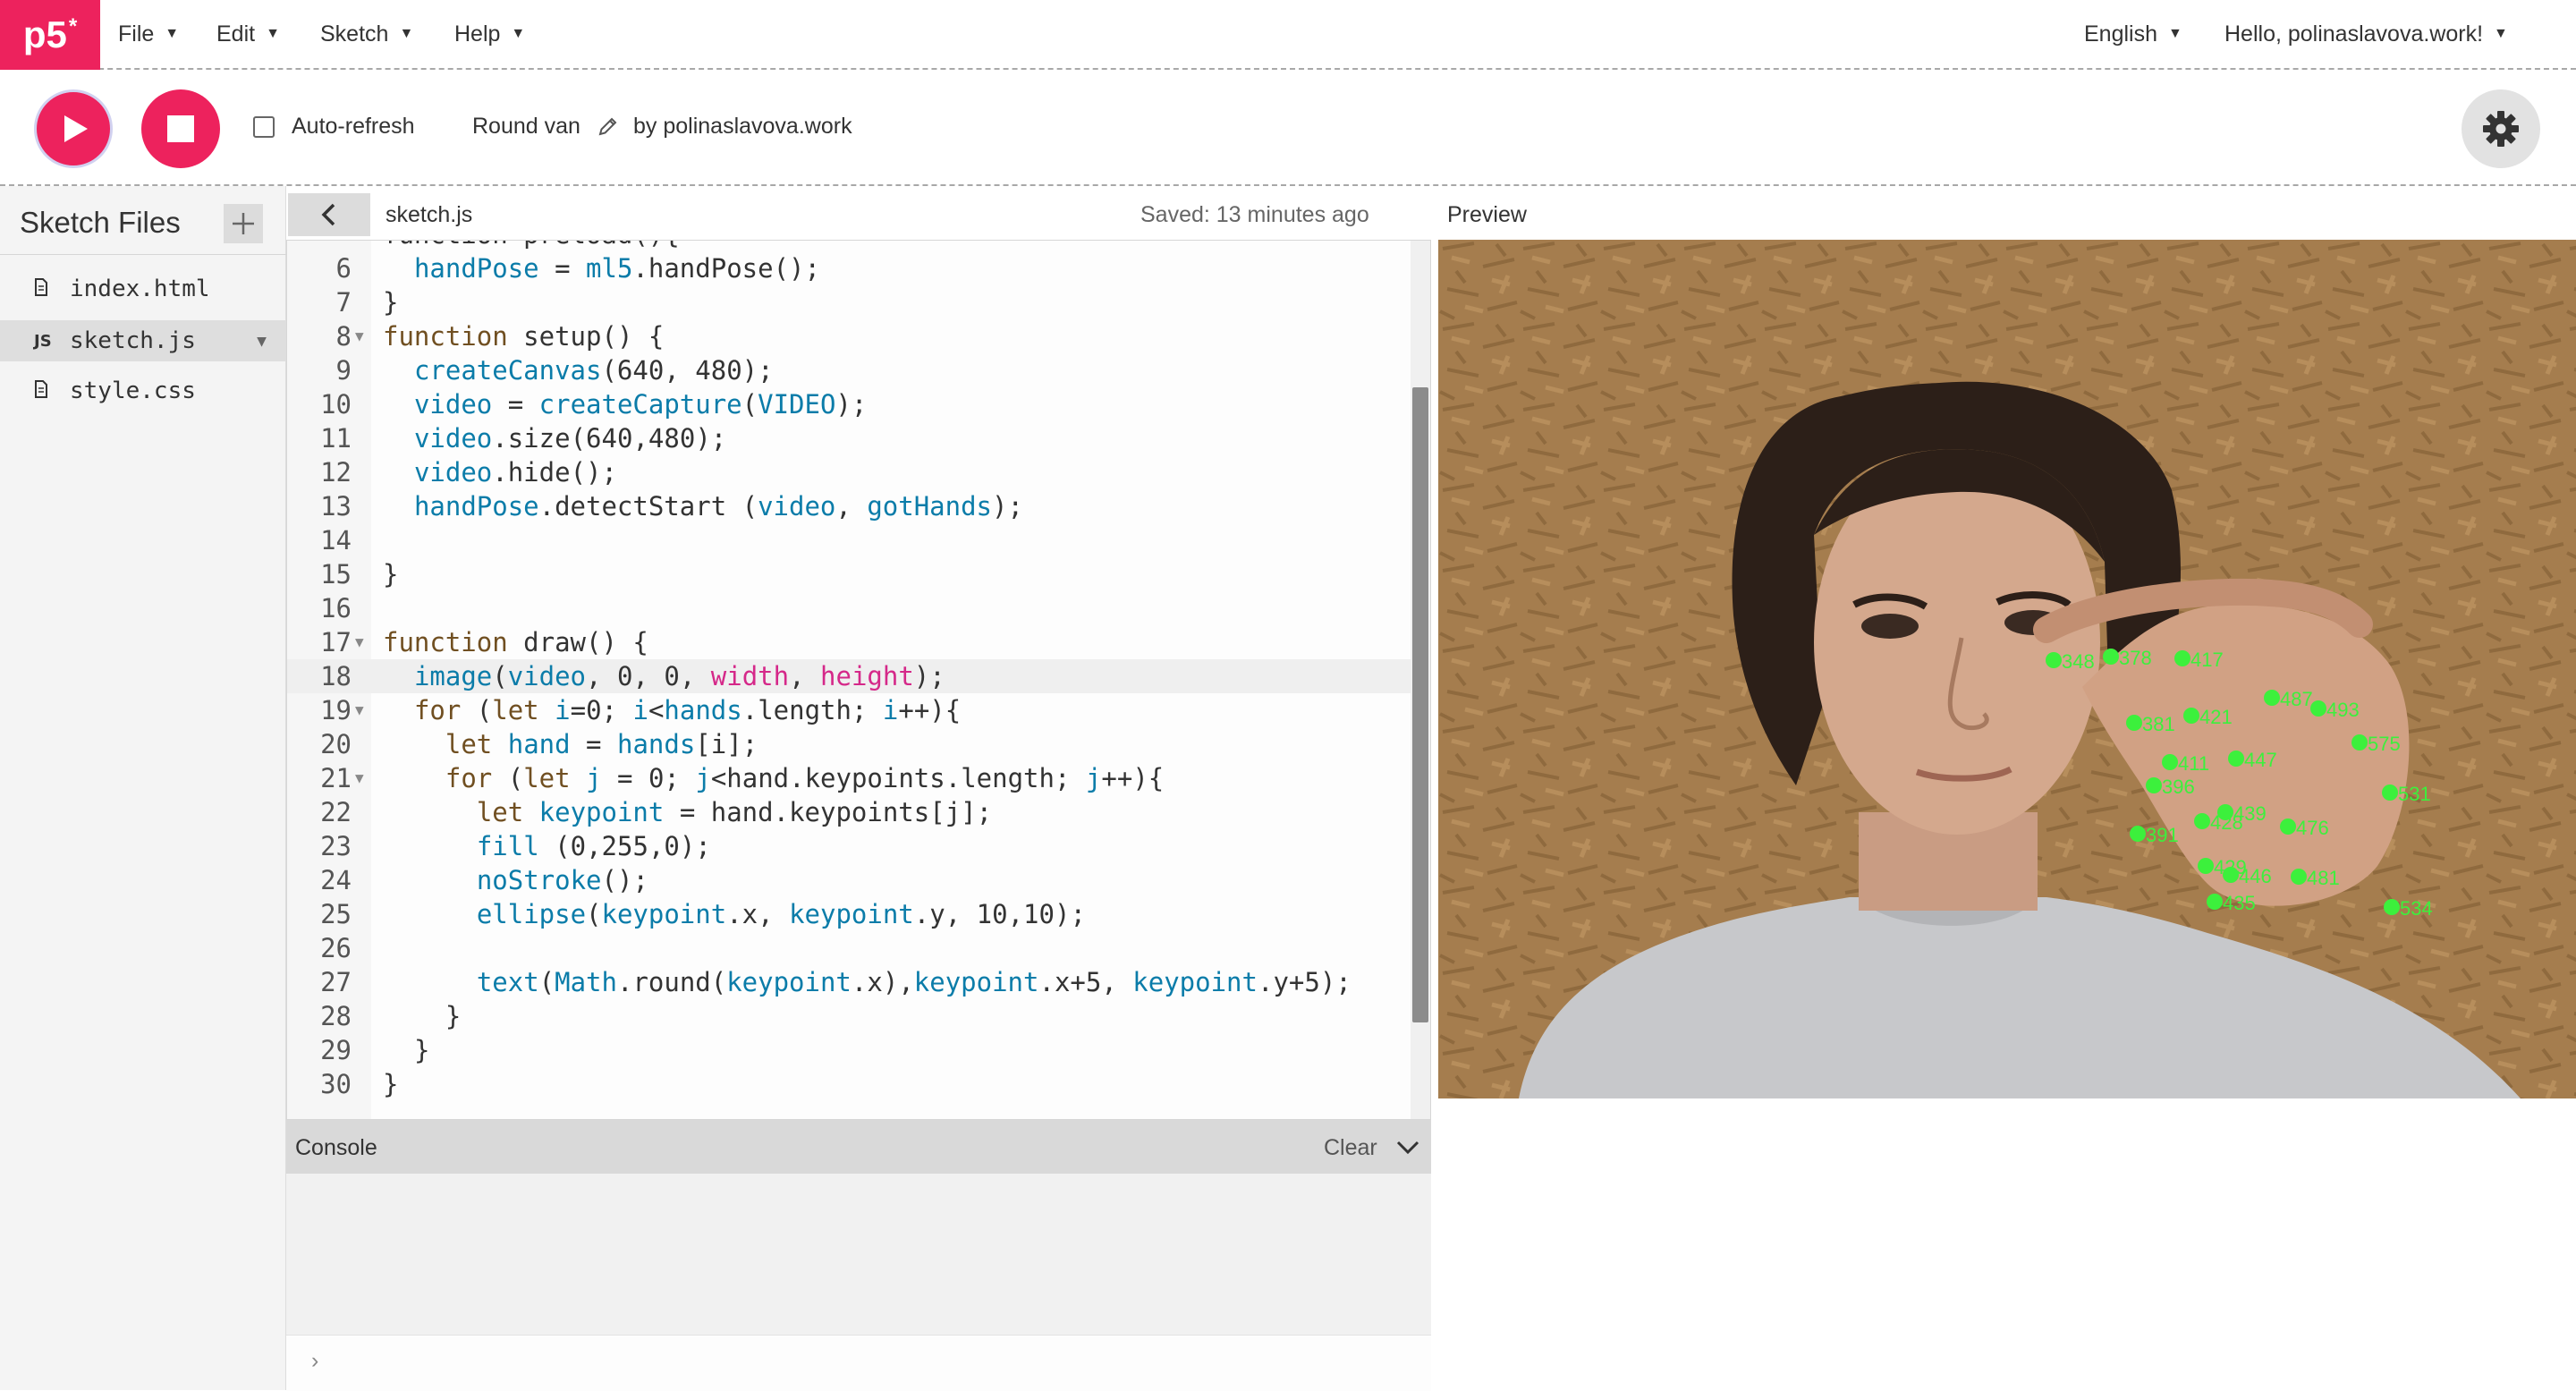 Image resolution: width=2576 pixels, height=1391 pixels. What do you see at coordinates (489, 34) in the screenshot?
I see `menu-help: Help ▼` at bounding box center [489, 34].